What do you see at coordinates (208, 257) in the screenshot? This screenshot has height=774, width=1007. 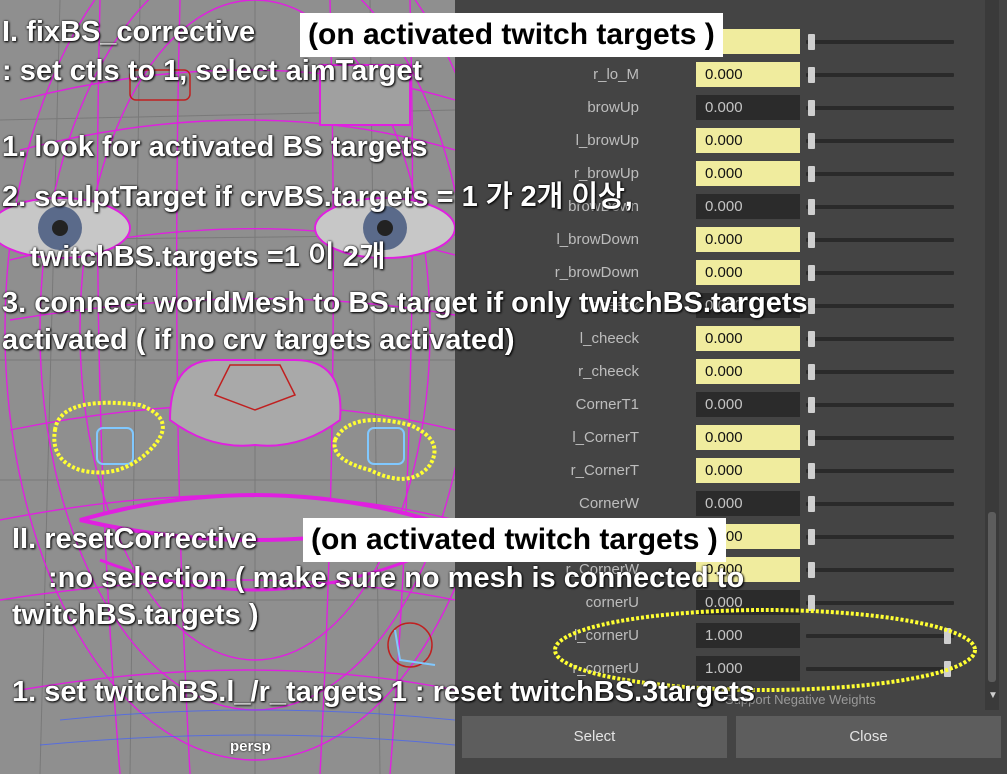 I see `annotation-step-1-2b: twitchBS.targets =1 이 2개` at bounding box center [208, 257].